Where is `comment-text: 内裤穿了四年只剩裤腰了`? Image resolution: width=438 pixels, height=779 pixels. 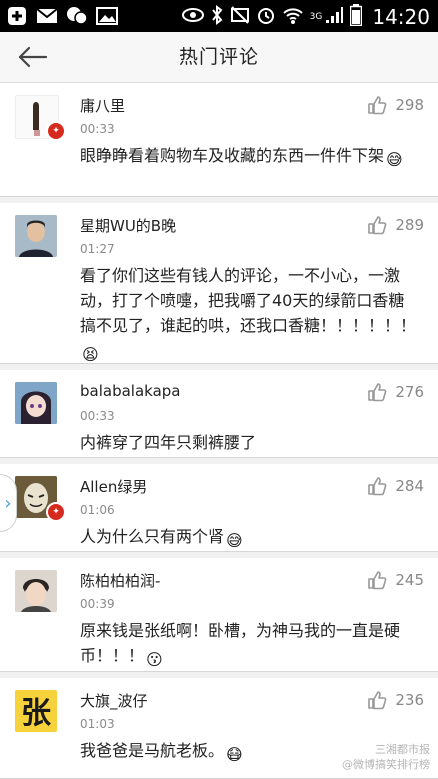 comment-text: 内裤穿了四年只剩裤腰了 is located at coordinates (168, 442).